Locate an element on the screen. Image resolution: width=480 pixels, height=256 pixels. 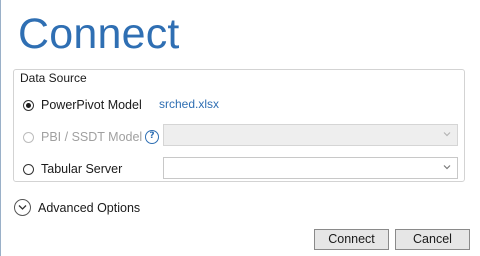
question-circle-icon: ? is located at coordinates (152, 137).